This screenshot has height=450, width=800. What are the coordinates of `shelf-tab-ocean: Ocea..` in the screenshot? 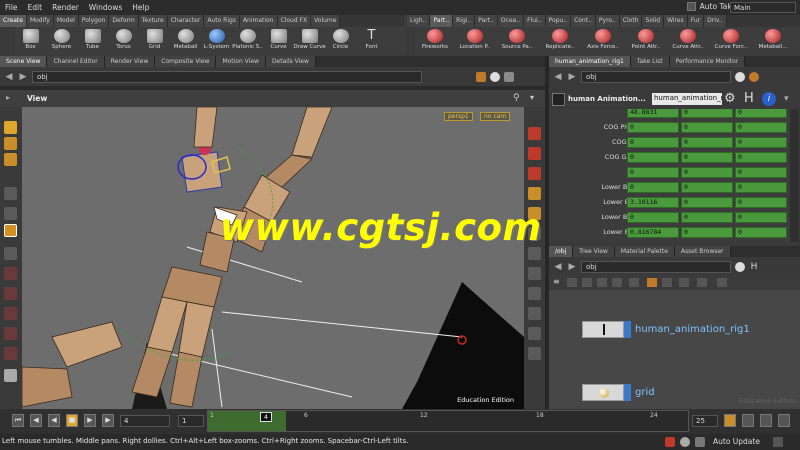 It's located at (511, 21).